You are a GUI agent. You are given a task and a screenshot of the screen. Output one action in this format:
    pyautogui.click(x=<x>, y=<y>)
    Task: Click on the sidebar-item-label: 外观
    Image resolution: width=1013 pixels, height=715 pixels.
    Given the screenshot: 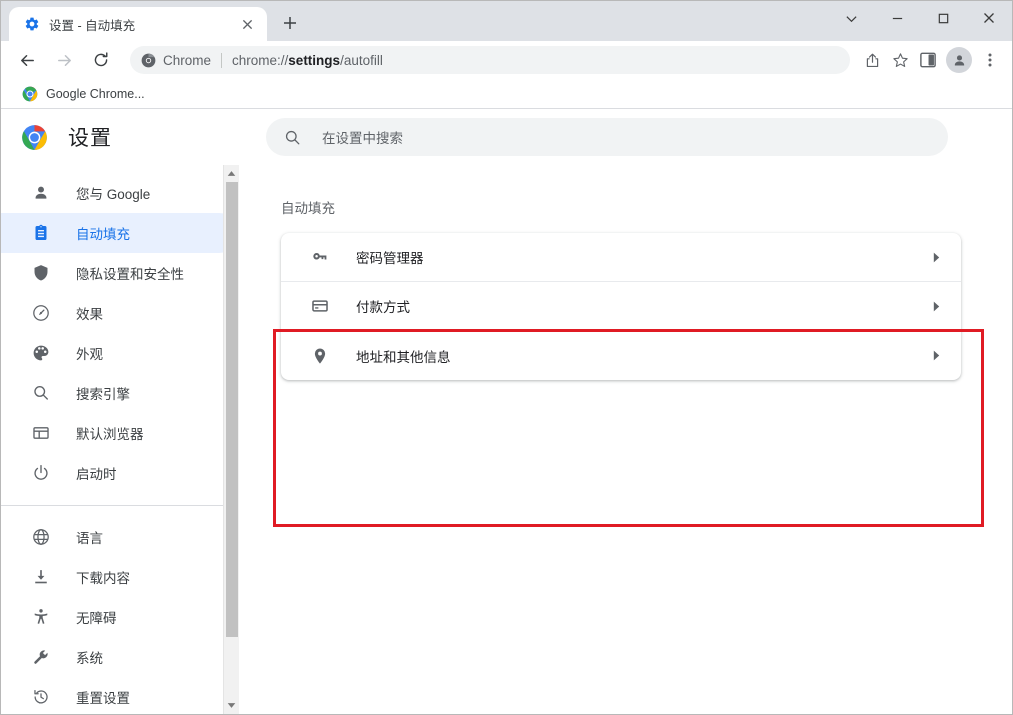 What is the action you would take?
    pyautogui.click(x=89, y=354)
    